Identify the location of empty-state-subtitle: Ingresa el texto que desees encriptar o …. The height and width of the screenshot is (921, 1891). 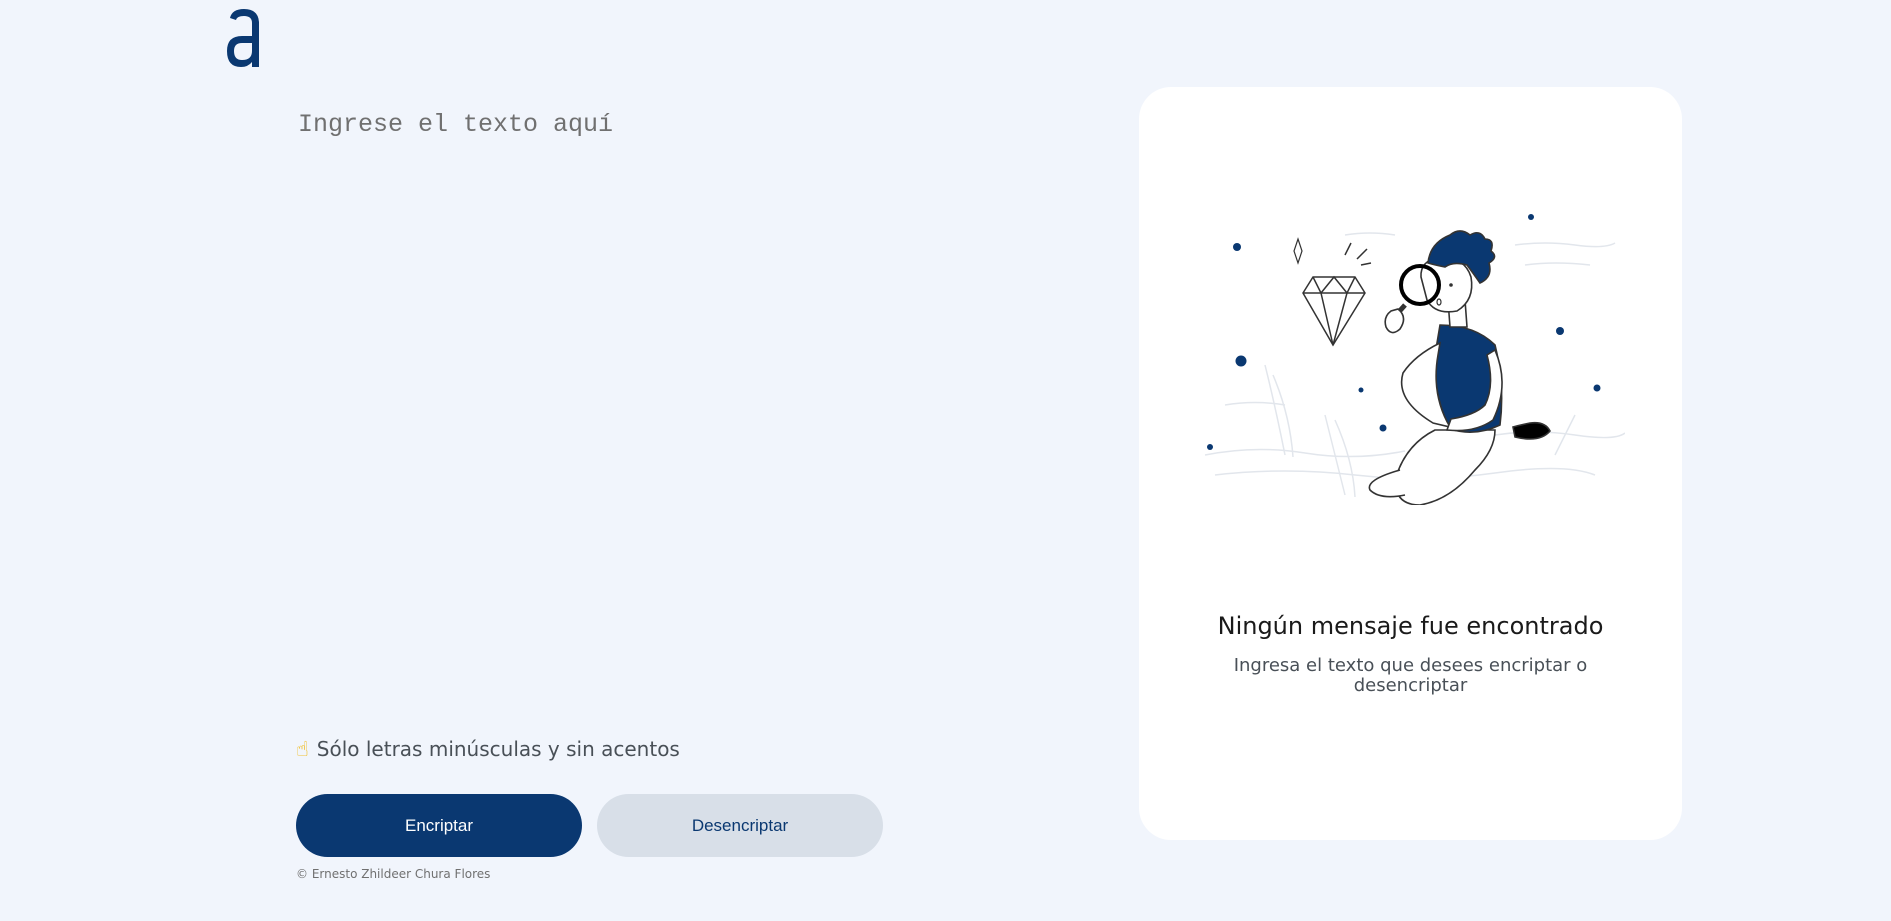
(1410, 675).